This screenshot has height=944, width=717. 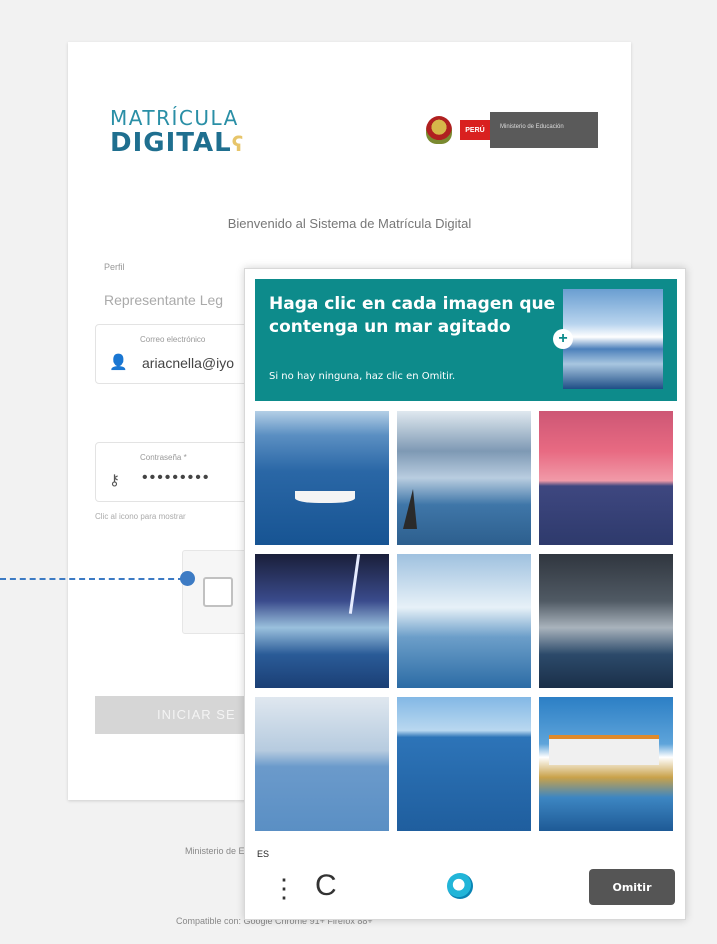 I want to click on footprint-icon: ʕ, so click(x=238, y=144).